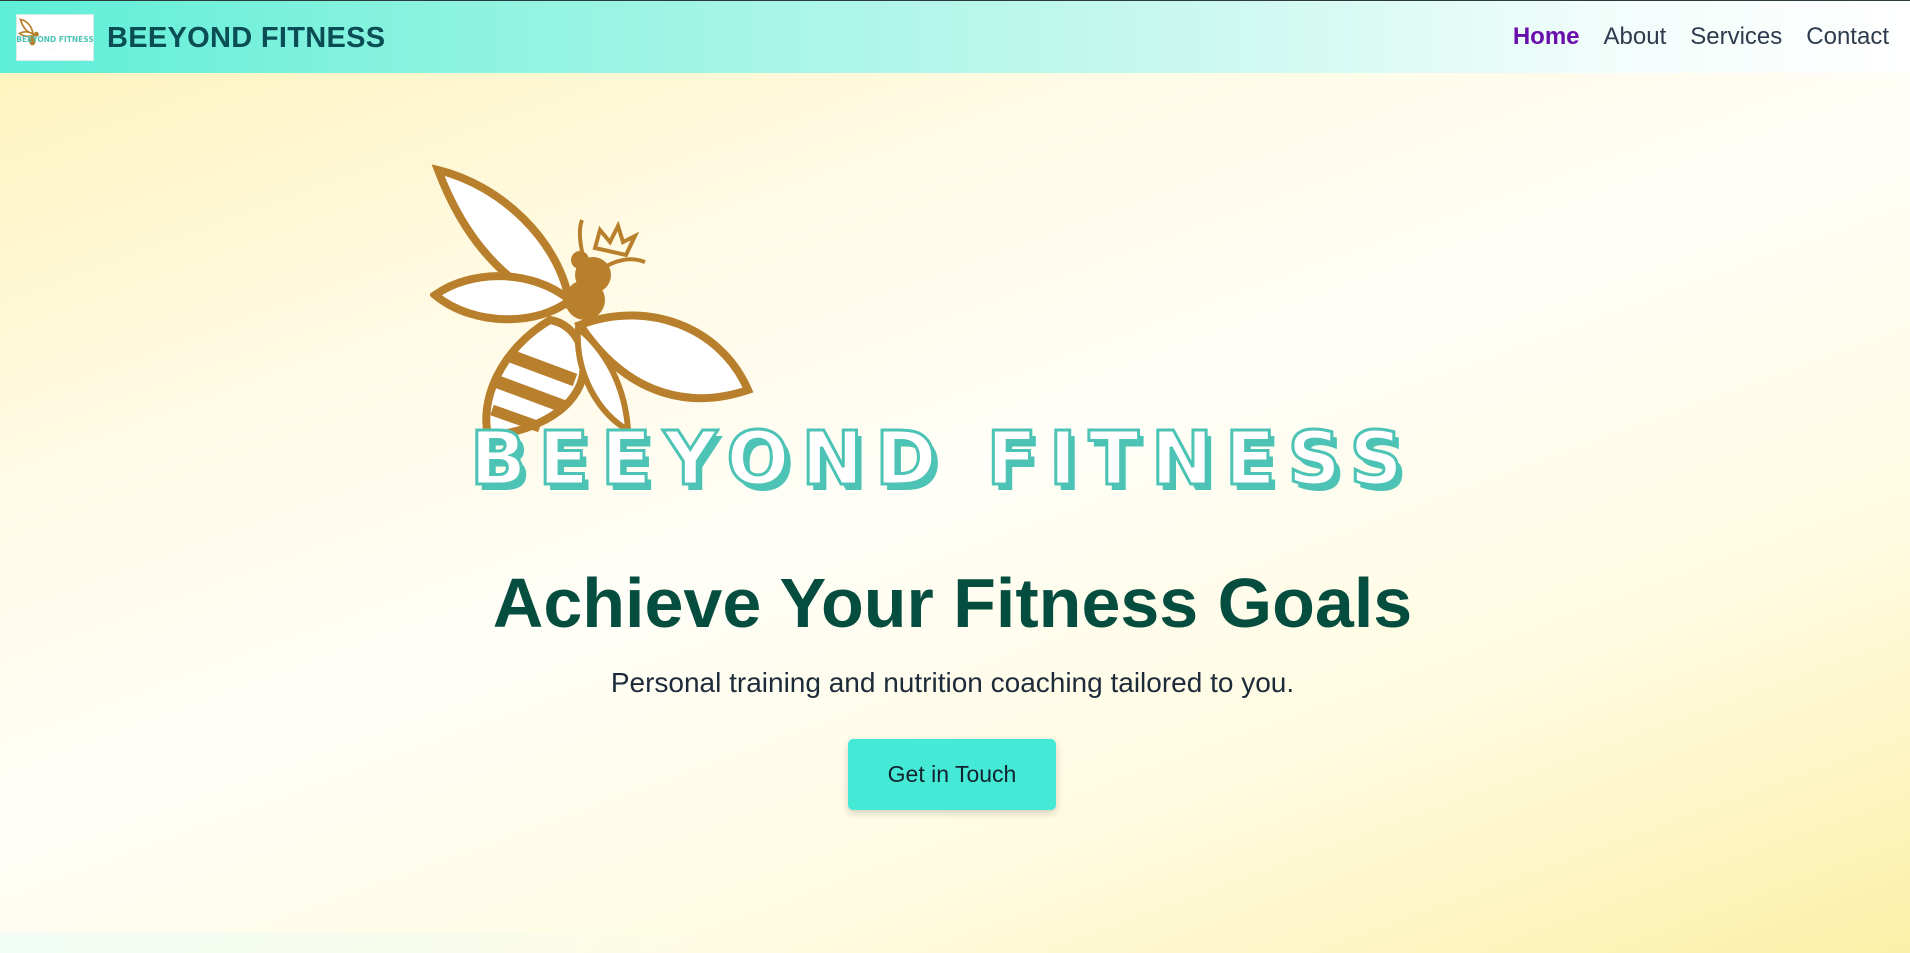 The width and height of the screenshot is (1910, 953). I want to click on bee-logo-icon: BEEYOND FITNESS · · ·, so click(55, 35).